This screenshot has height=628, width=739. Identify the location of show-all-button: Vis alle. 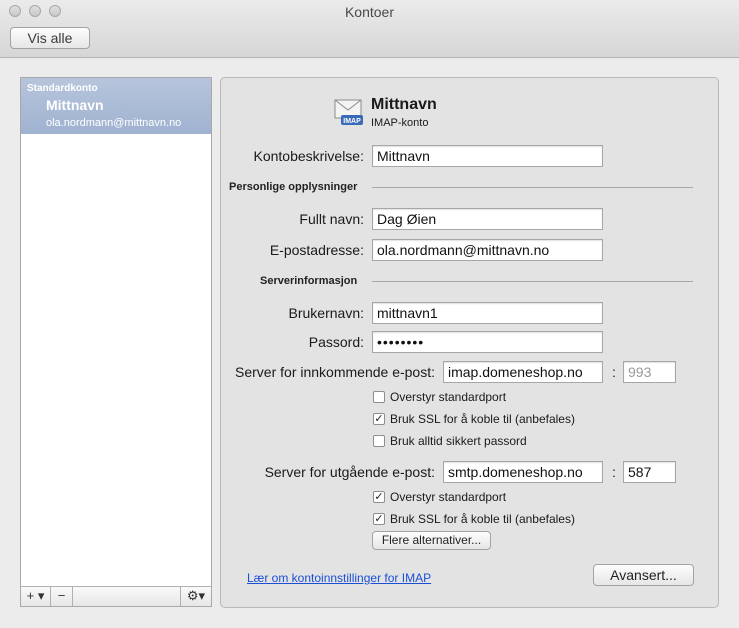
(50, 38).